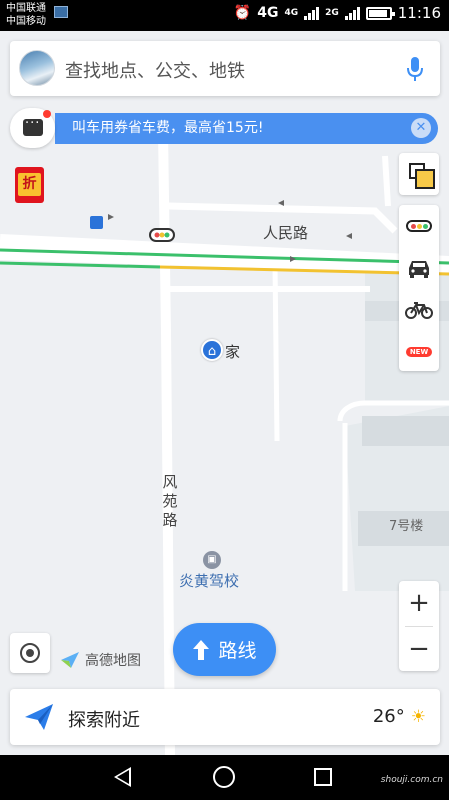 The width and height of the screenshot is (449, 800). Describe the element at coordinates (212, 350) in the screenshot. I see `home-icon: ⌂` at that location.